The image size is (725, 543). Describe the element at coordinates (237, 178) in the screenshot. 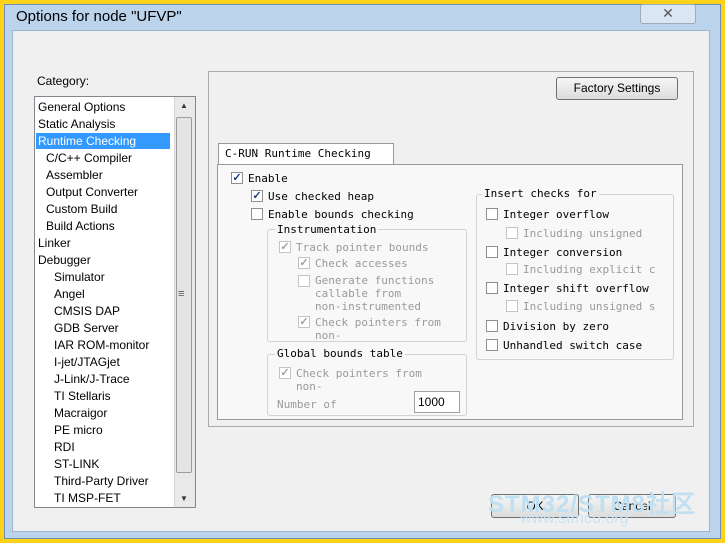

I see `enable-checkbox: ✓` at that location.